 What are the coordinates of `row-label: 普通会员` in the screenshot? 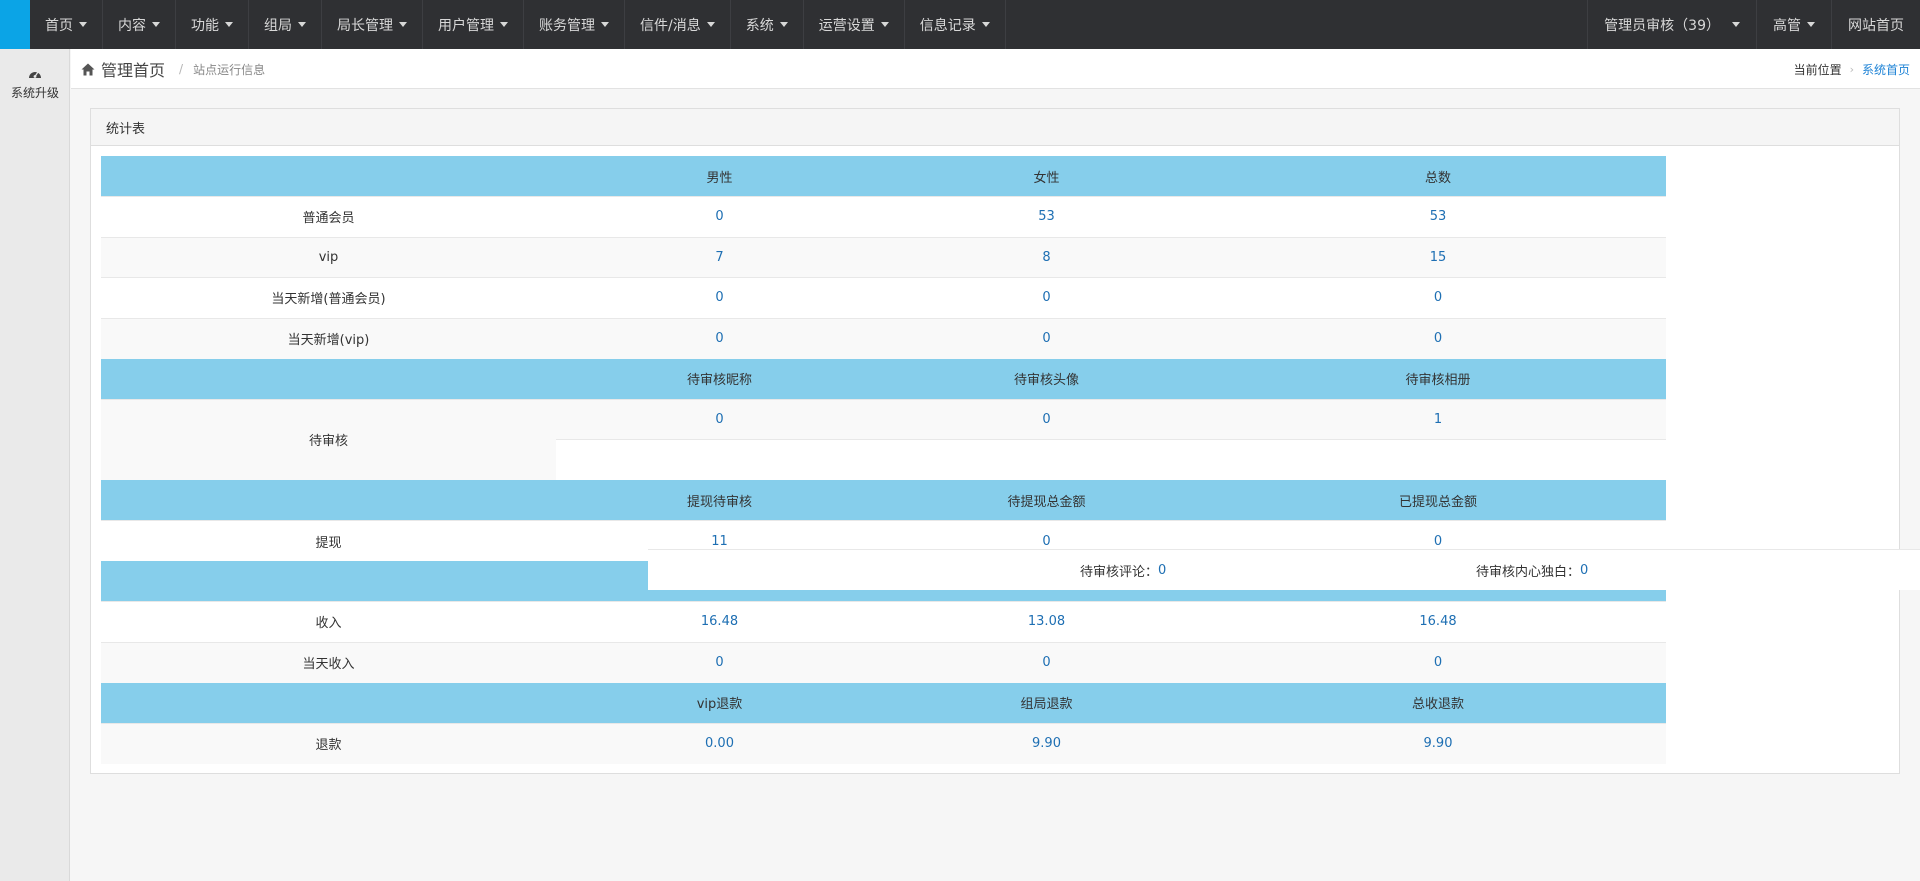 It's located at (328, 216).